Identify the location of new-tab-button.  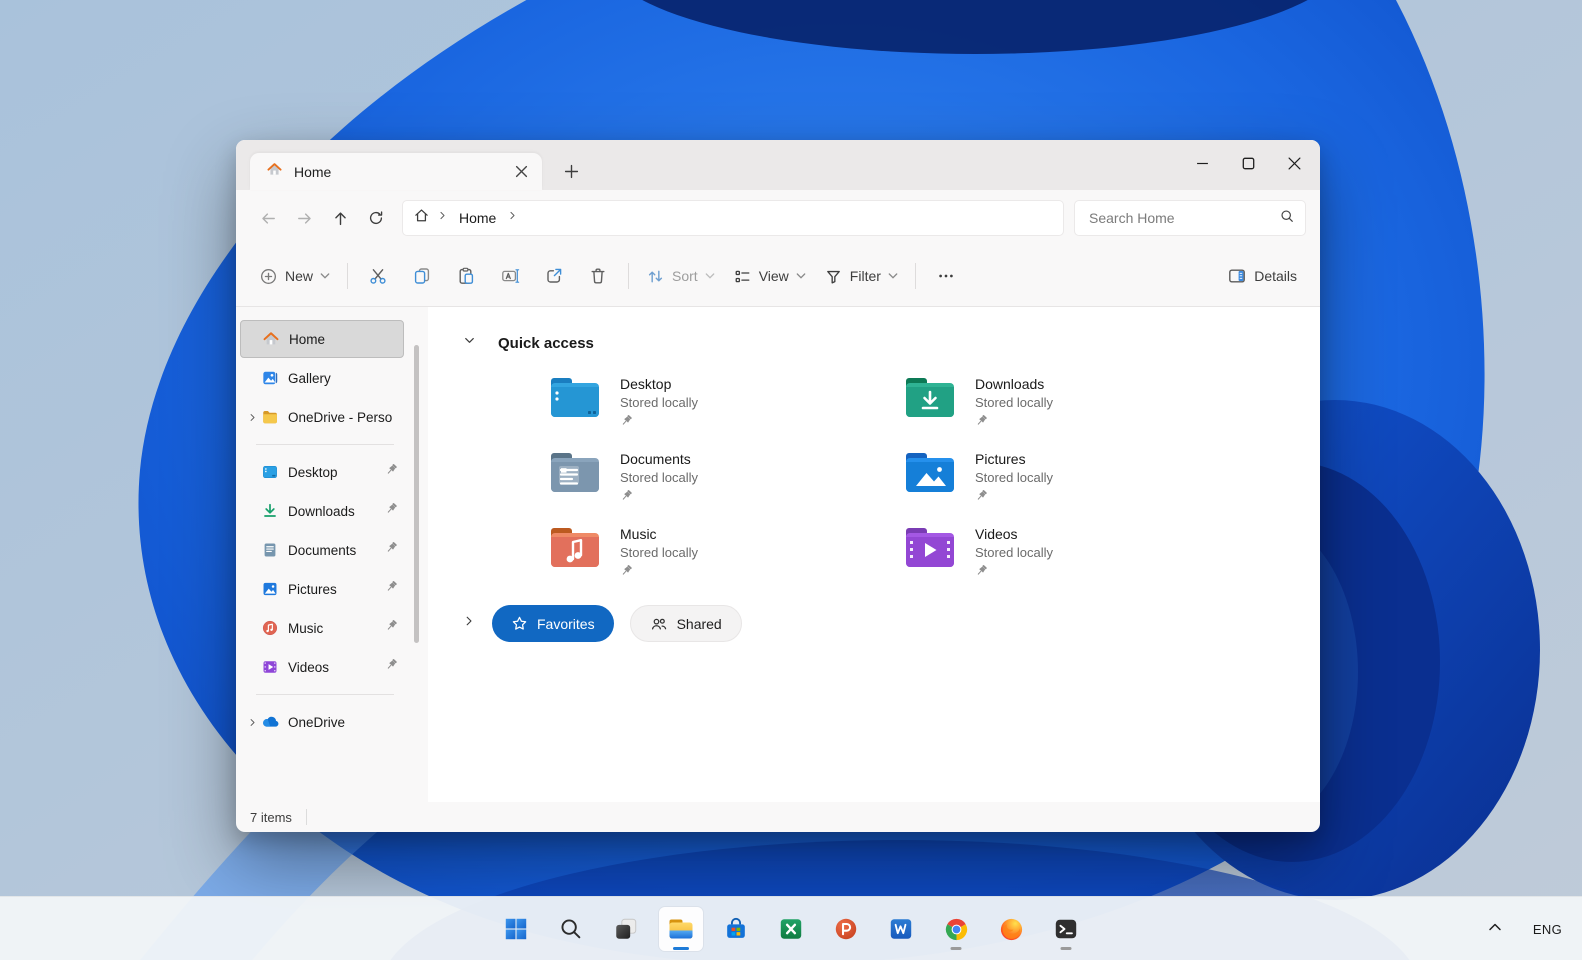
(571, 171).